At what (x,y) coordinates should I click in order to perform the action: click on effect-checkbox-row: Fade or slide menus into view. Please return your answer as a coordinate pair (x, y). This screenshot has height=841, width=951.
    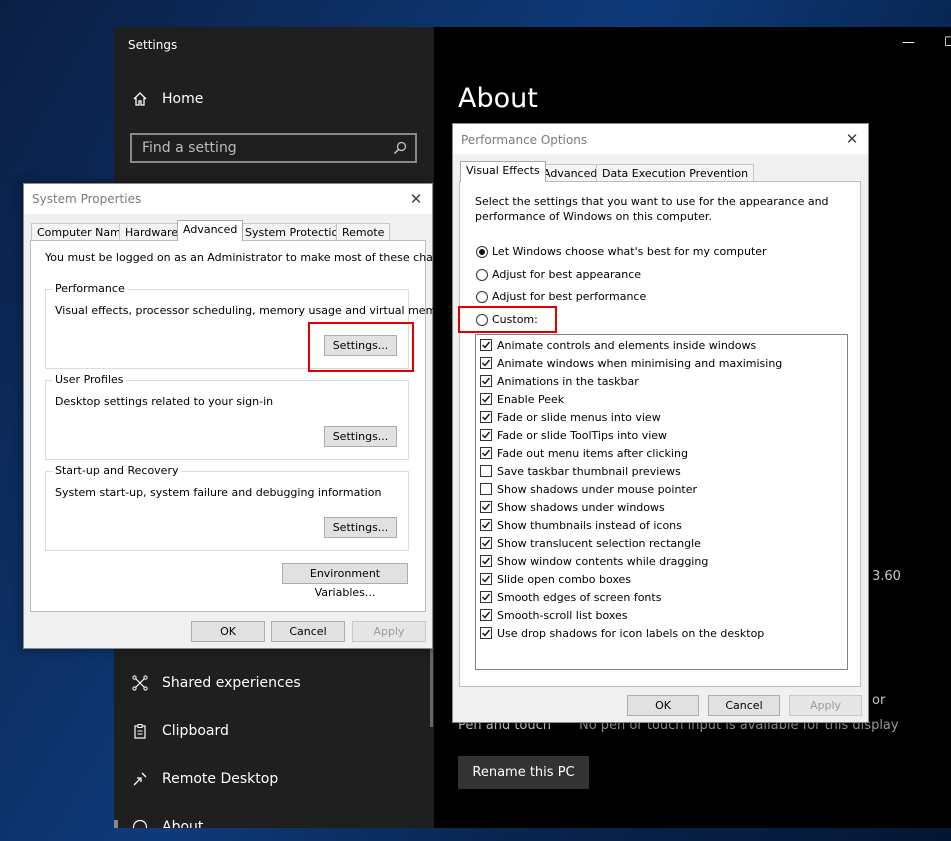
    Looking at the image, I should click on (570, 417).